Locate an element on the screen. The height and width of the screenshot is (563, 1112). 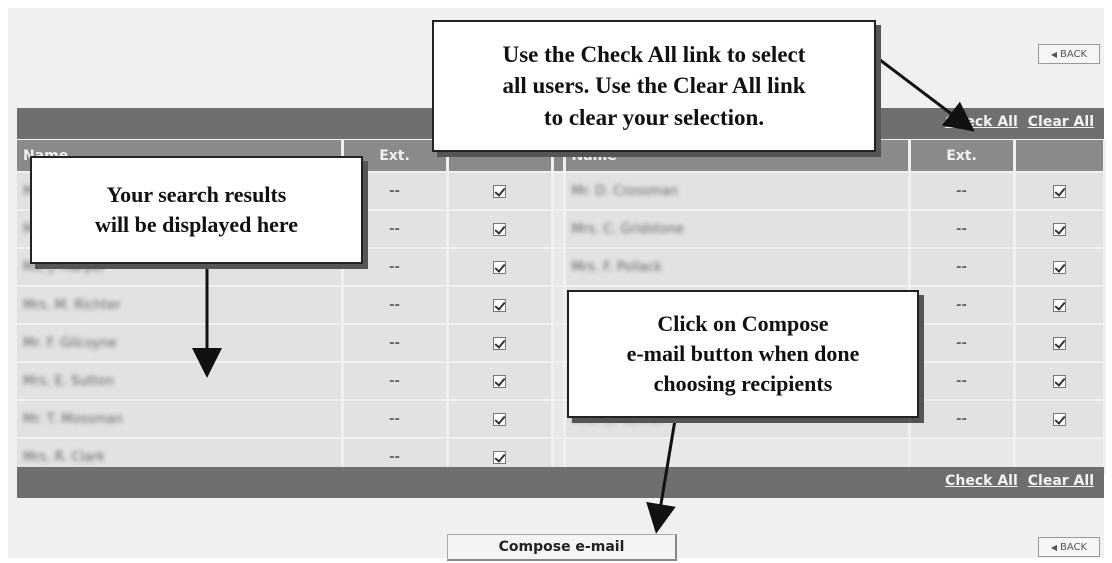
clear-all-link-top: Clear All is located at coordinates (1061, 122).